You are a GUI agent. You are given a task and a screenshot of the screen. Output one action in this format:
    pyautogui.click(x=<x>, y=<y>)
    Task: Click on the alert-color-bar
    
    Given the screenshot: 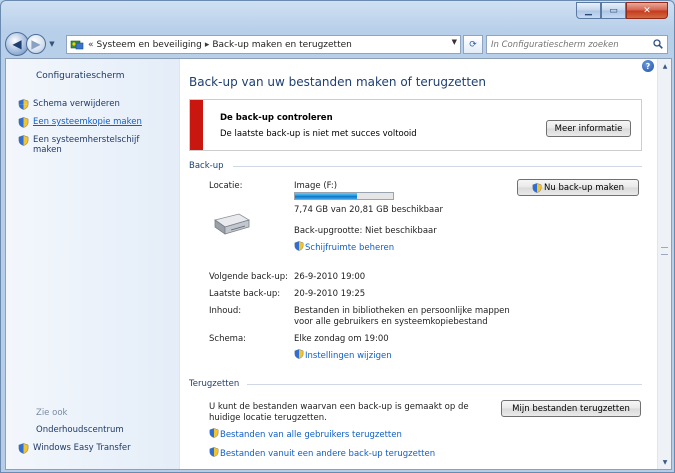 What is the action you would take?
    pyautogui.click(x=196, y=125)
    